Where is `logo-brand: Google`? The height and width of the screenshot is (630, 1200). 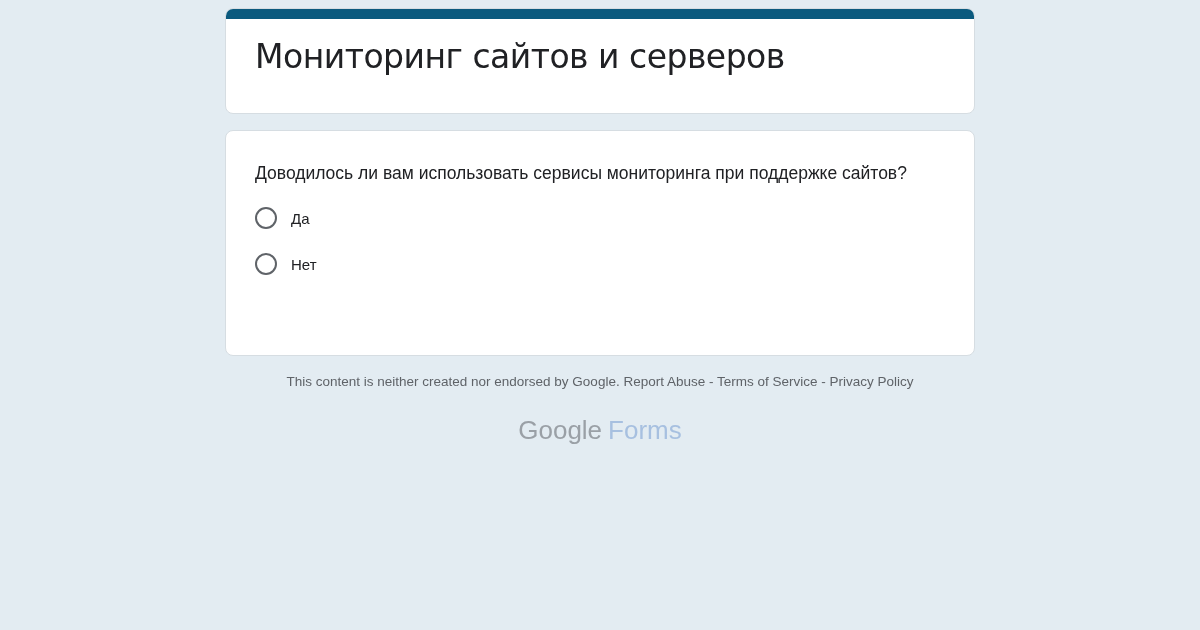 logo-brand: Google is located at coordinates (560, 430).